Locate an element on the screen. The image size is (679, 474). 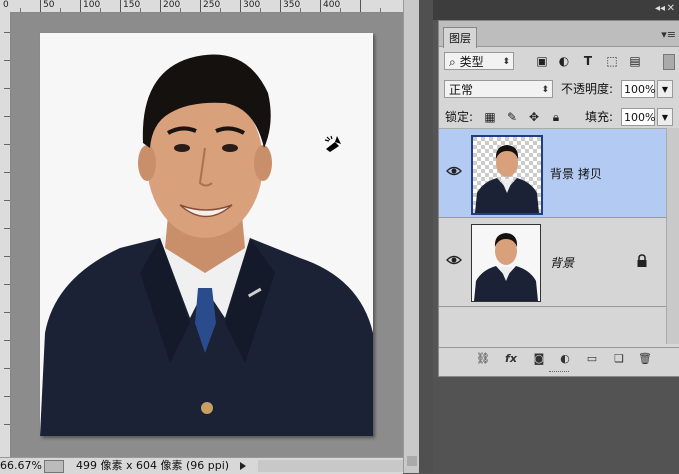
tab-layers: 图层 is located at coordinates (460, 37).